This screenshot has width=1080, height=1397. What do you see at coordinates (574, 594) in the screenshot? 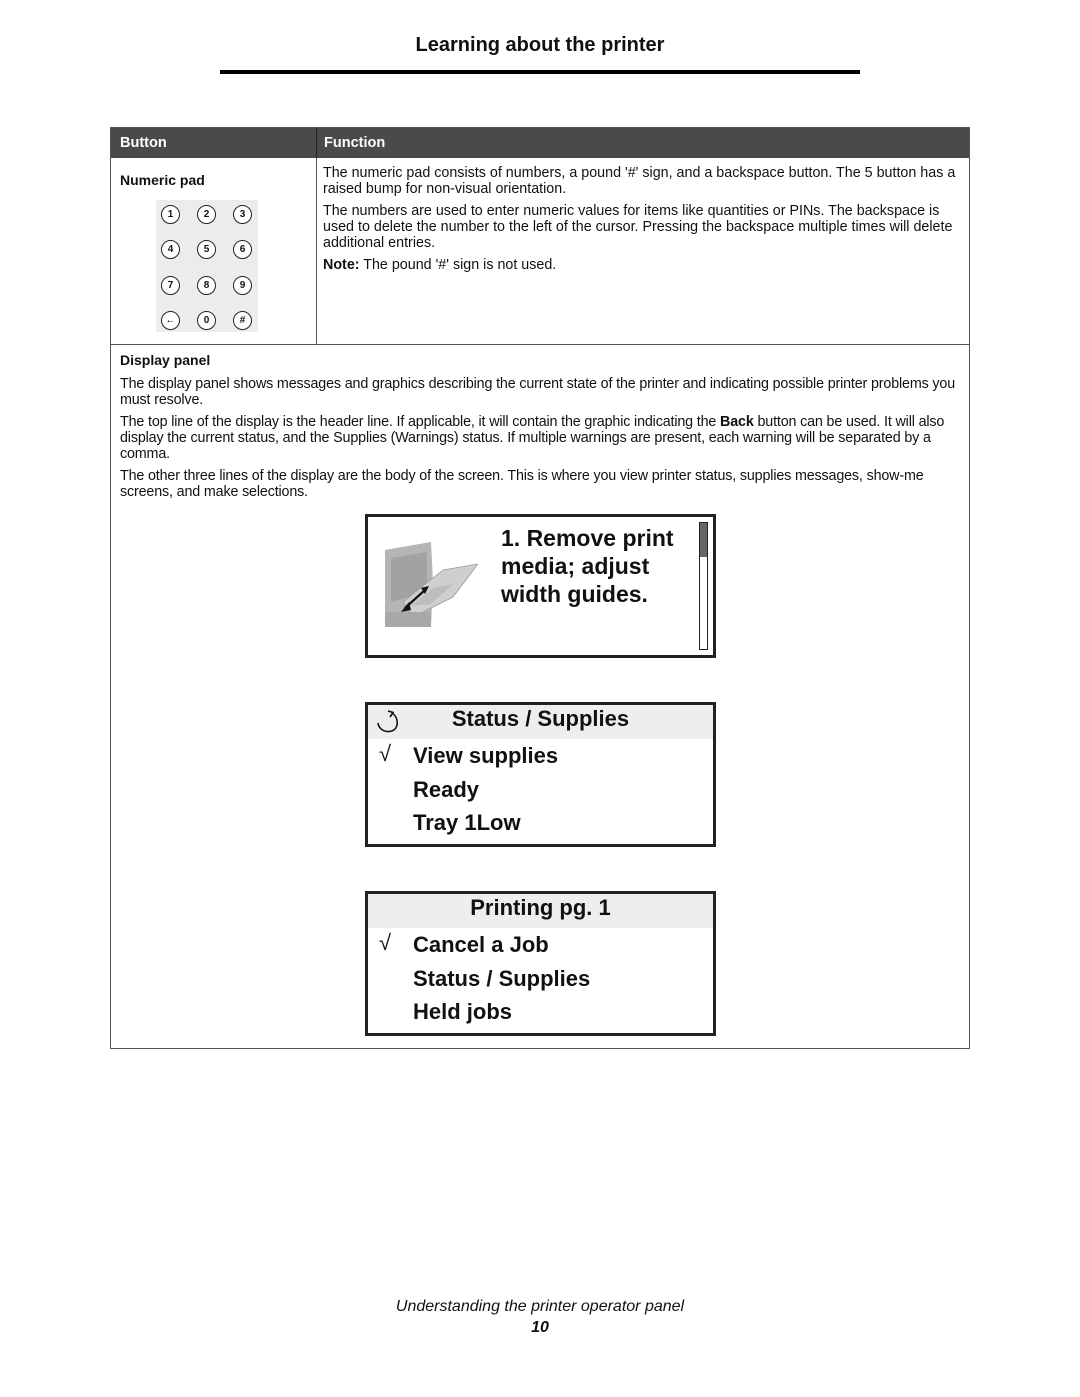
I see `message-line: width guides.` at bounding box center [574, 594].